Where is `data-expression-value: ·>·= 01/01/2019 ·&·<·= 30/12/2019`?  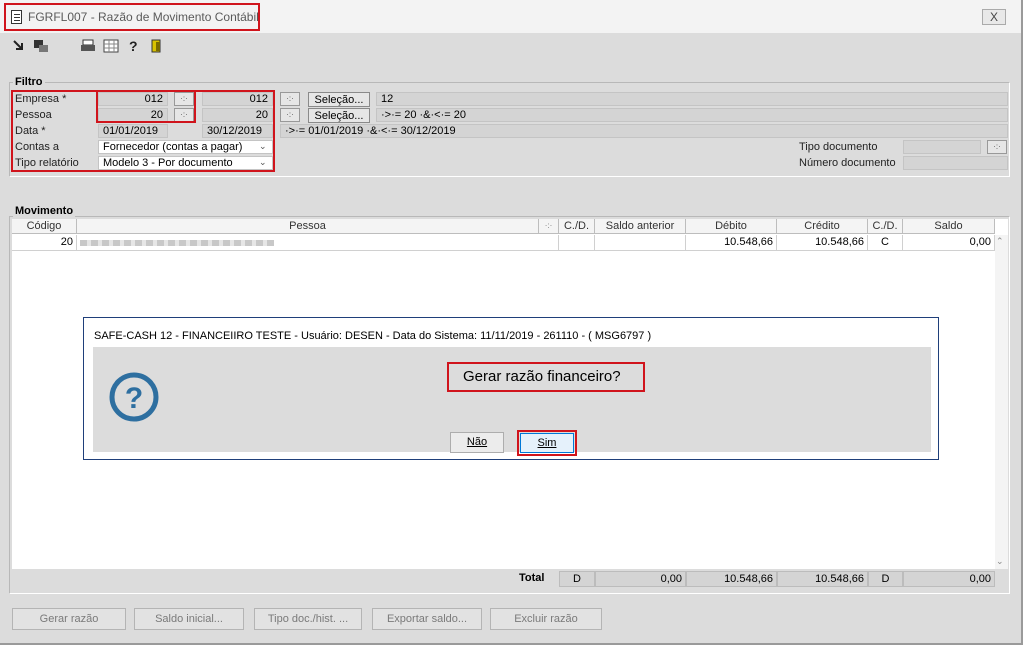
data-expression-value: ·>·= 01/01/2019 ·&·<·= 30/12/2019 is located at coordinates (644, 131).